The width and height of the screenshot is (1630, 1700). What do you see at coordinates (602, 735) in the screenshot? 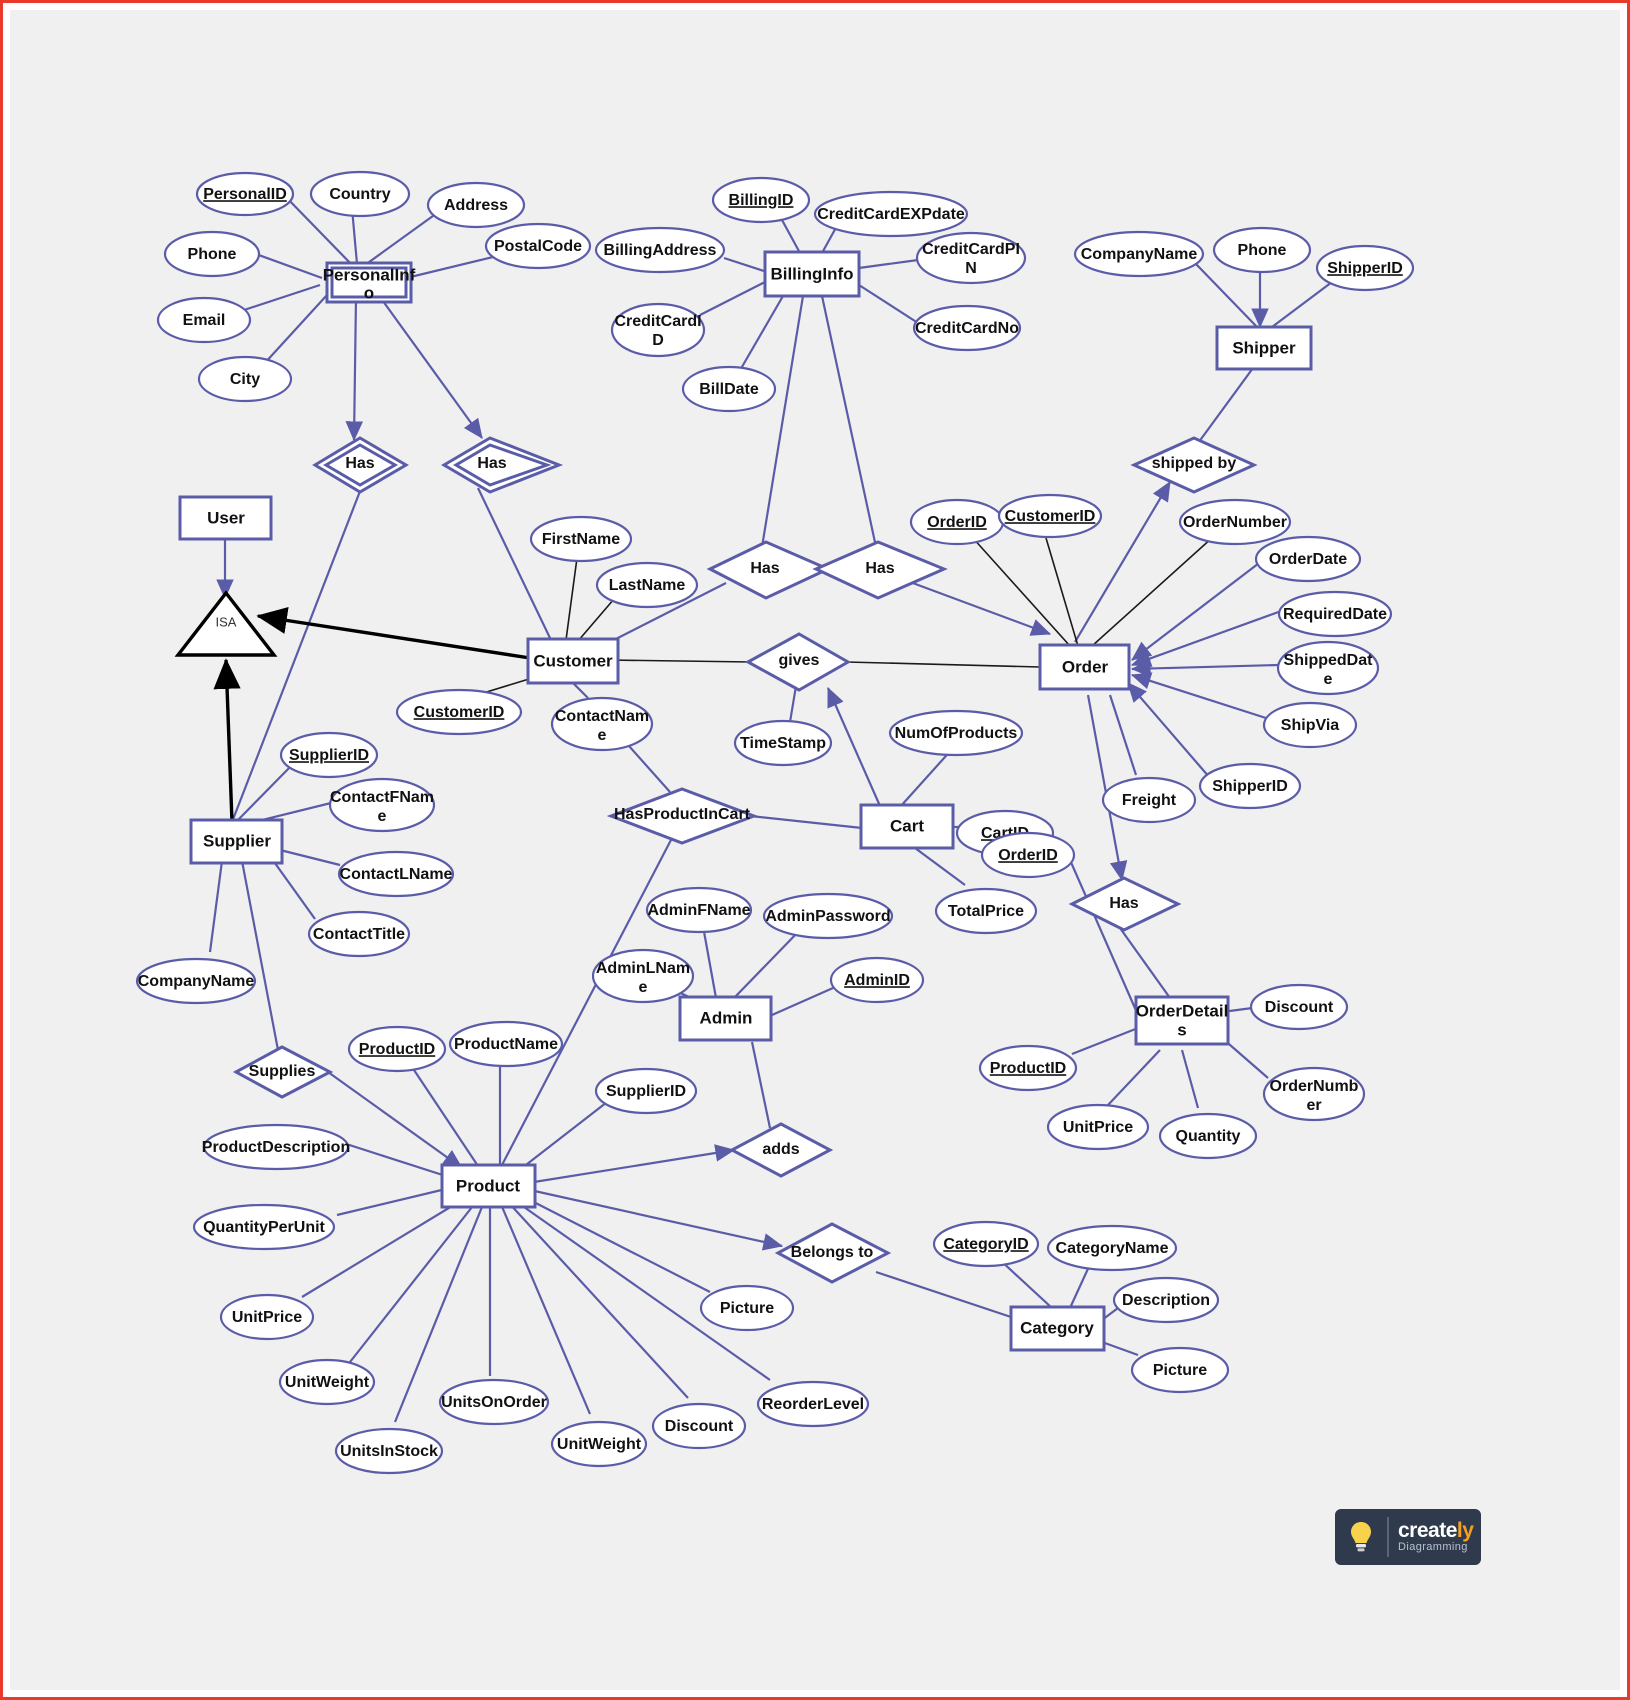
I see `attribute-contactname-label-2: e` at bounding box center [602, 735].